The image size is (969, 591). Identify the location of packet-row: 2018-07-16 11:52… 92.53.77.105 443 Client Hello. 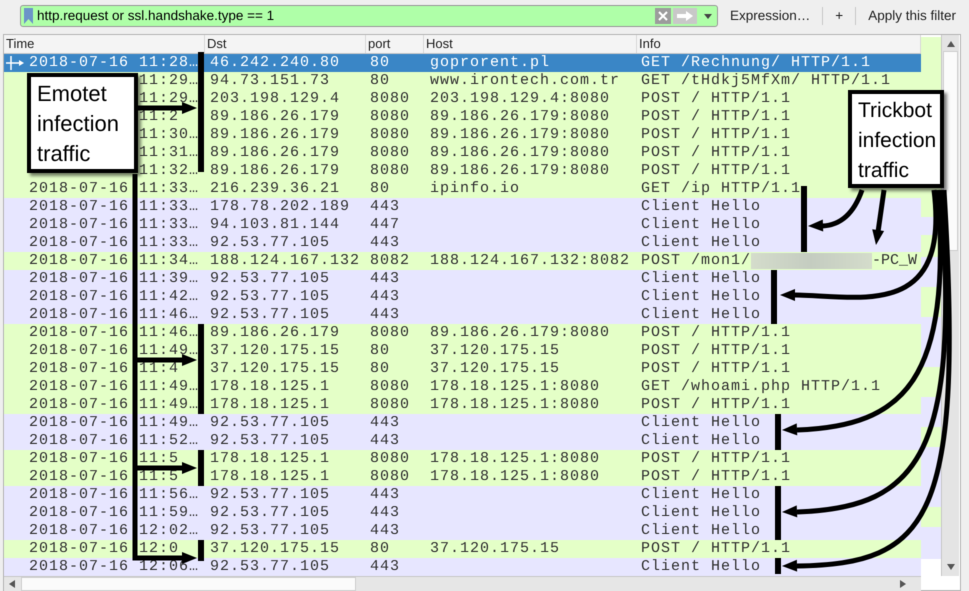
(462, 441).